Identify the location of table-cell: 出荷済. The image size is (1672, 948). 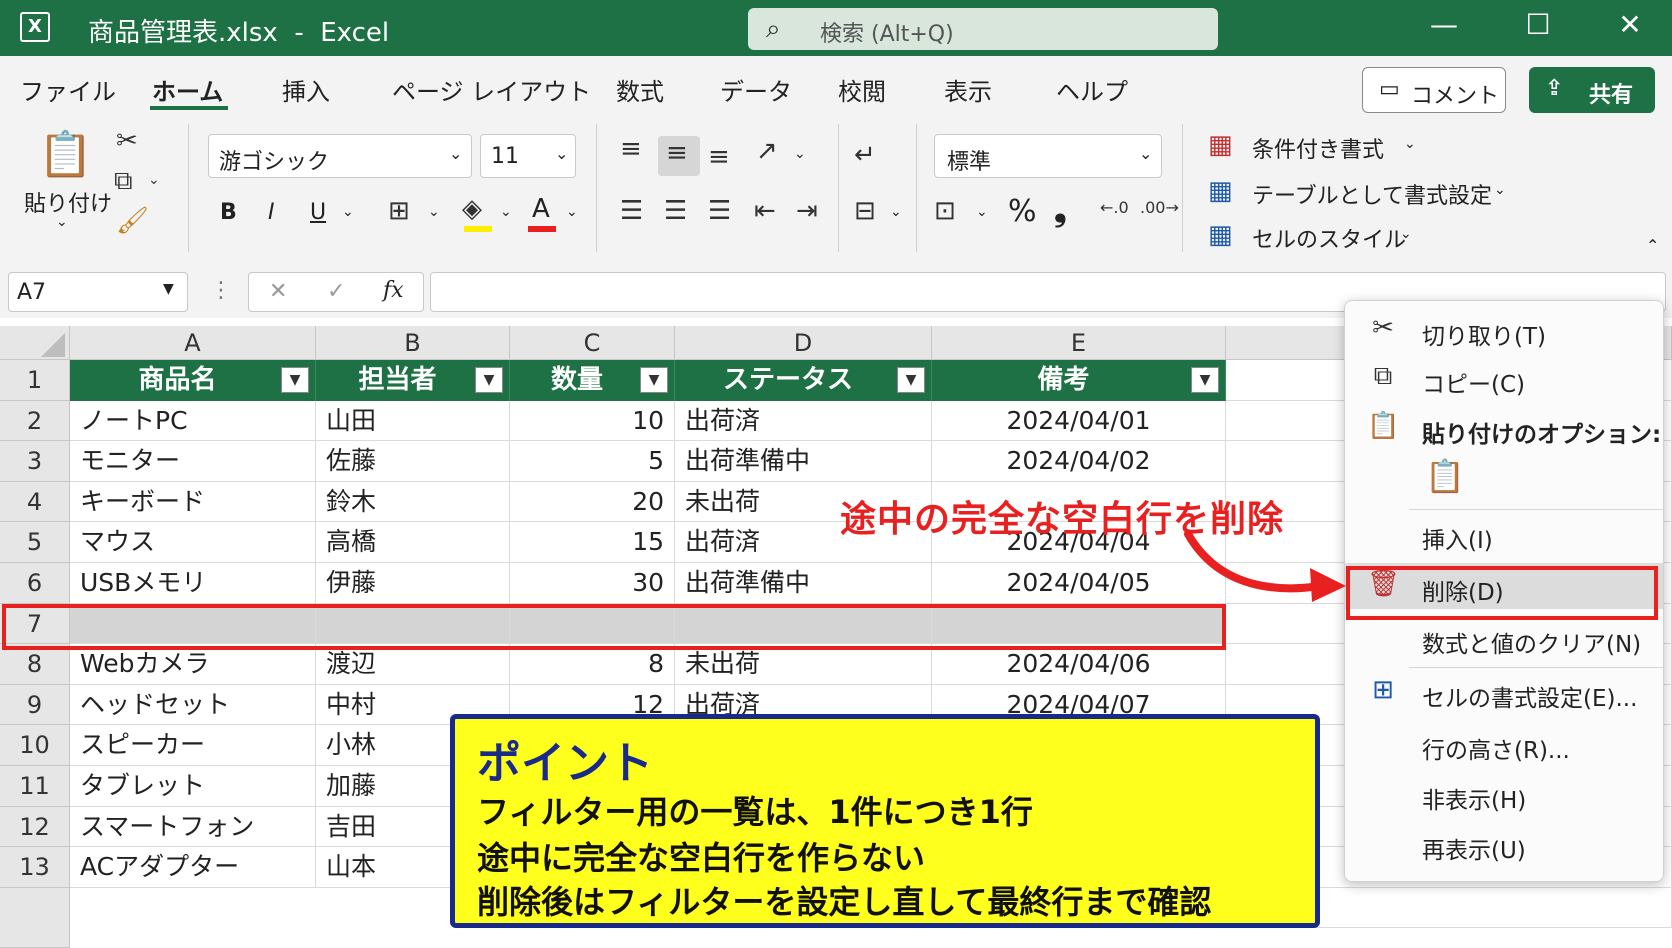
(803, 421).